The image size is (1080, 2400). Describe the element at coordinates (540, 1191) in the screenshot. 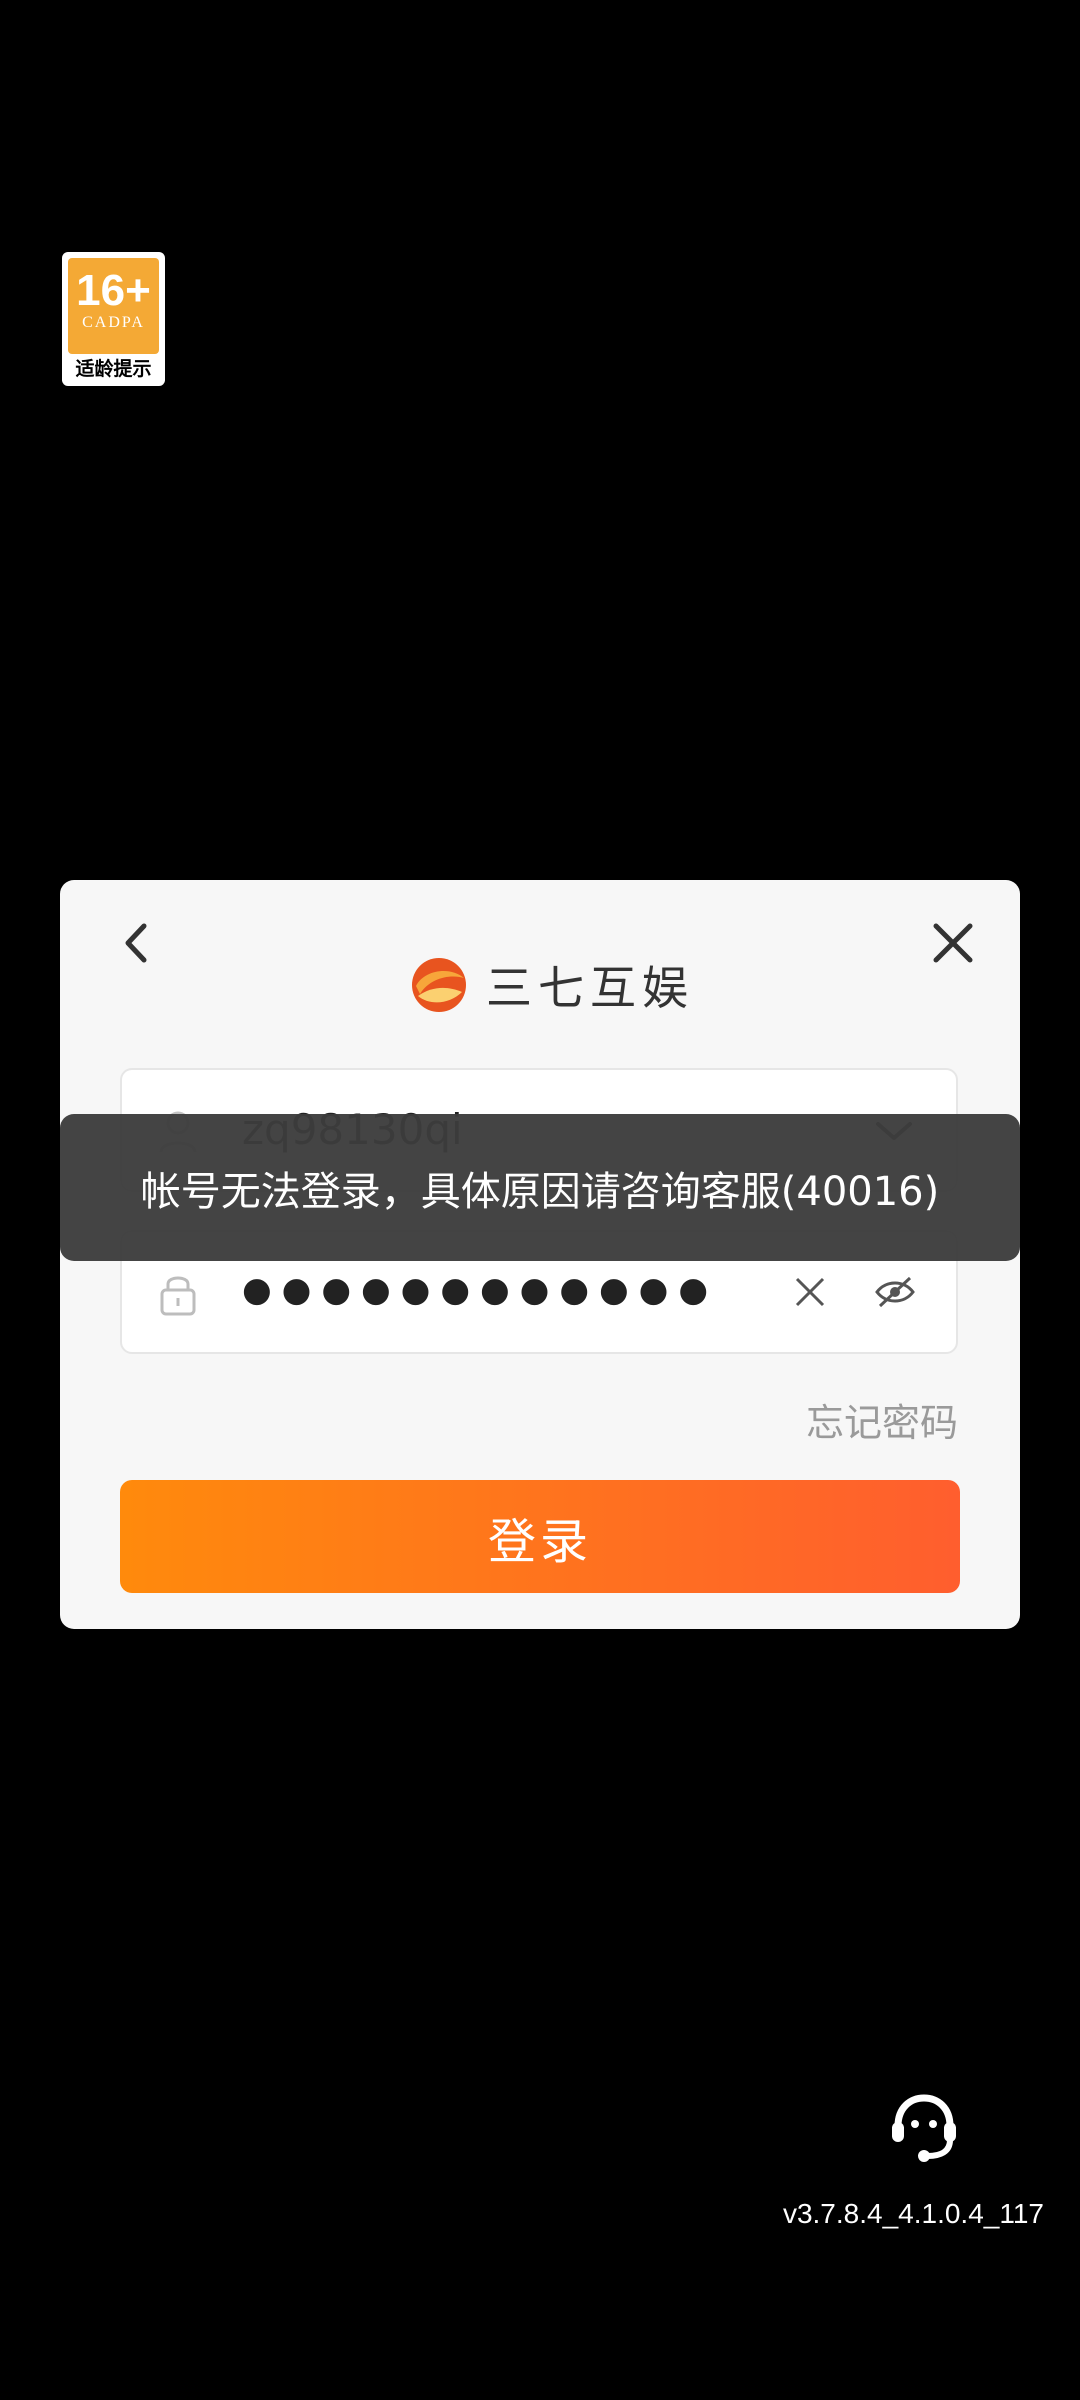

I see `error-toast-message: 帐号无法登录，具体原因请咨询客服(40016)` at that location.